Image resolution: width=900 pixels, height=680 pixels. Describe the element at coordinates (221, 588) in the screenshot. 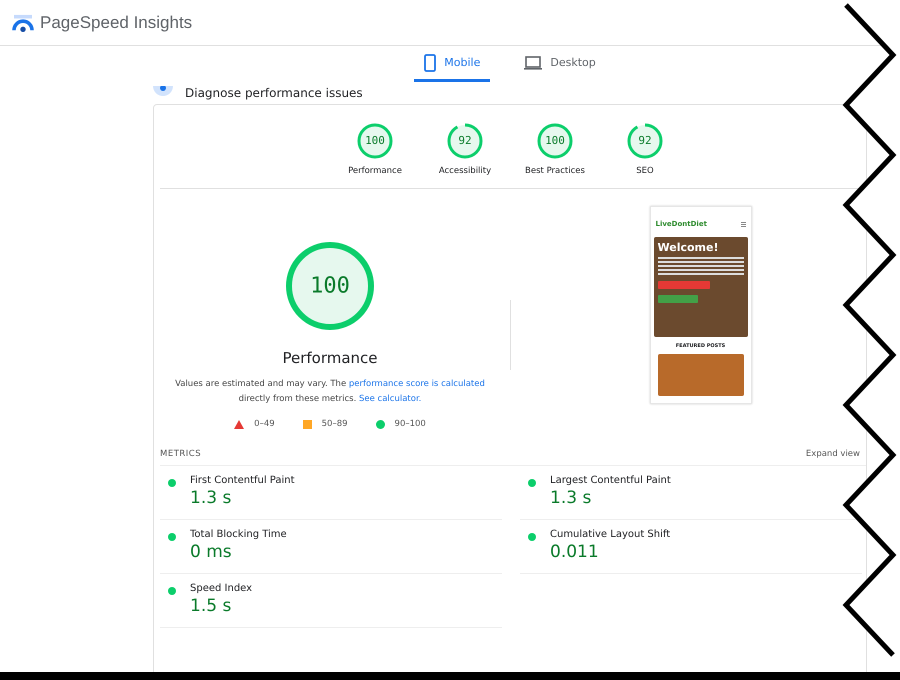

I see `metric-name: Speed Index` at that location.